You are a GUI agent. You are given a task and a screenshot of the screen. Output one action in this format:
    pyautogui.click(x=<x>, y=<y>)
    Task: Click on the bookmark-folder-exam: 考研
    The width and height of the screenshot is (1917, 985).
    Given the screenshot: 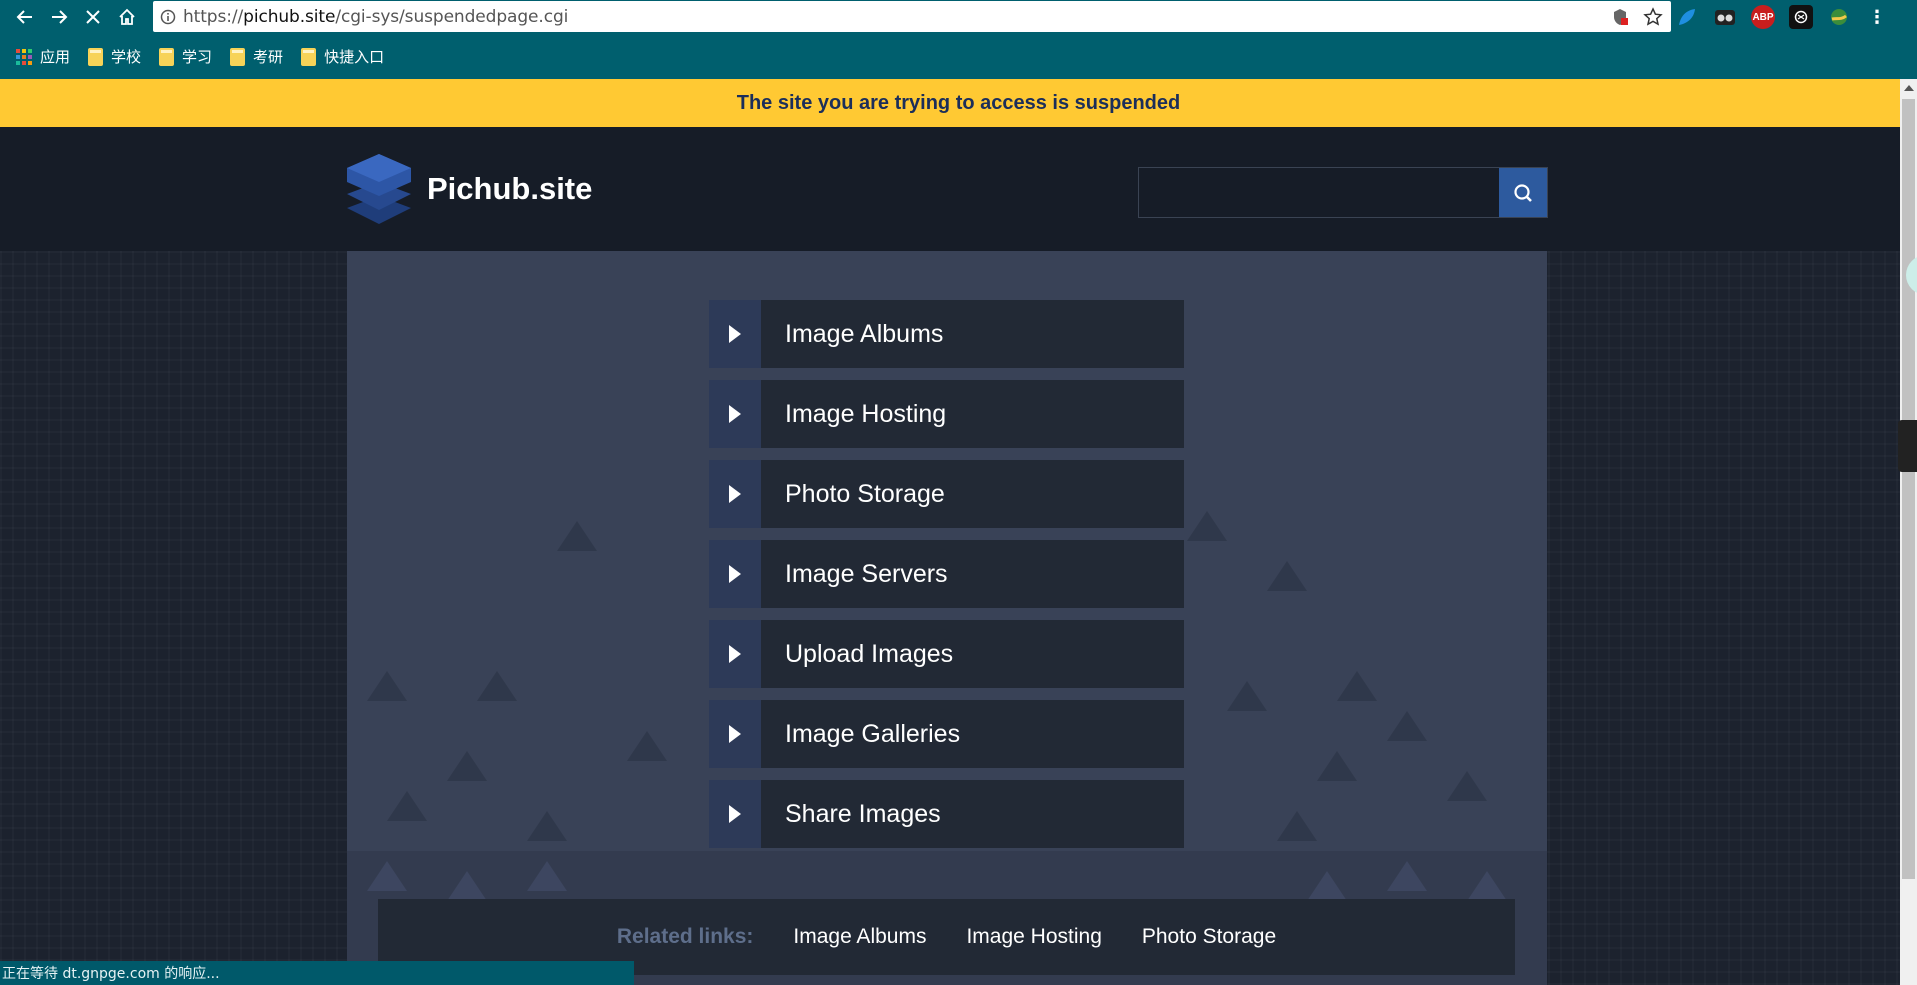 What is the action you would take?
    pyautogui.click(x=256, y=56)
    